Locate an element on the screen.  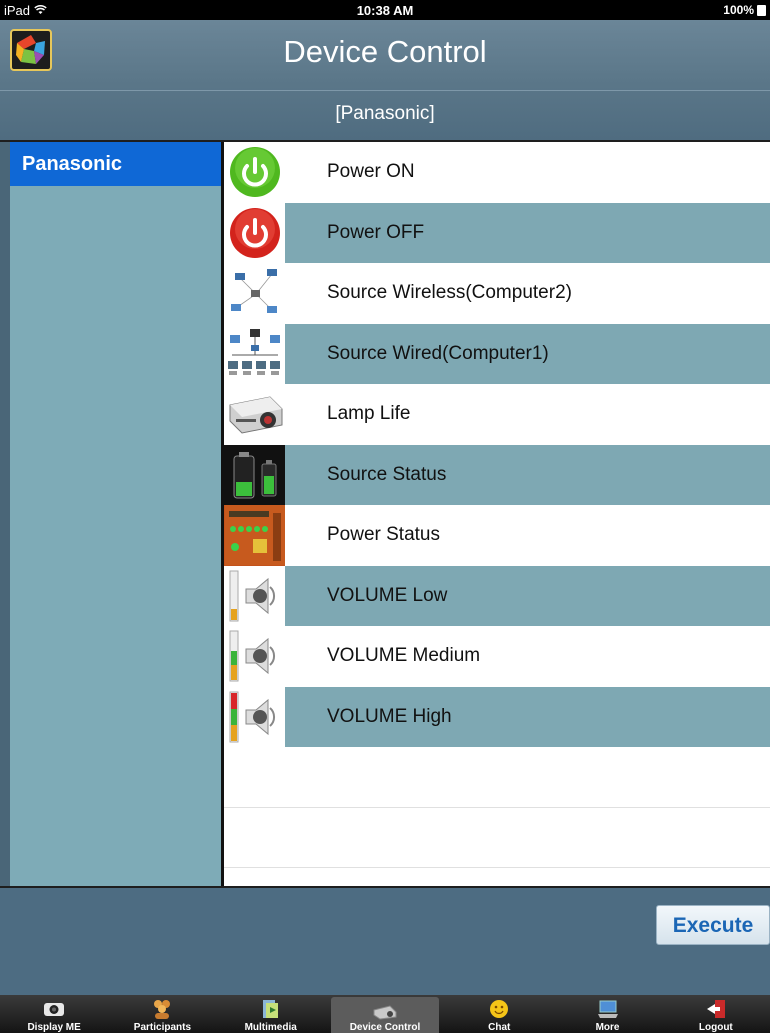
multimedia-icon is located at coordinates (271, 1009).